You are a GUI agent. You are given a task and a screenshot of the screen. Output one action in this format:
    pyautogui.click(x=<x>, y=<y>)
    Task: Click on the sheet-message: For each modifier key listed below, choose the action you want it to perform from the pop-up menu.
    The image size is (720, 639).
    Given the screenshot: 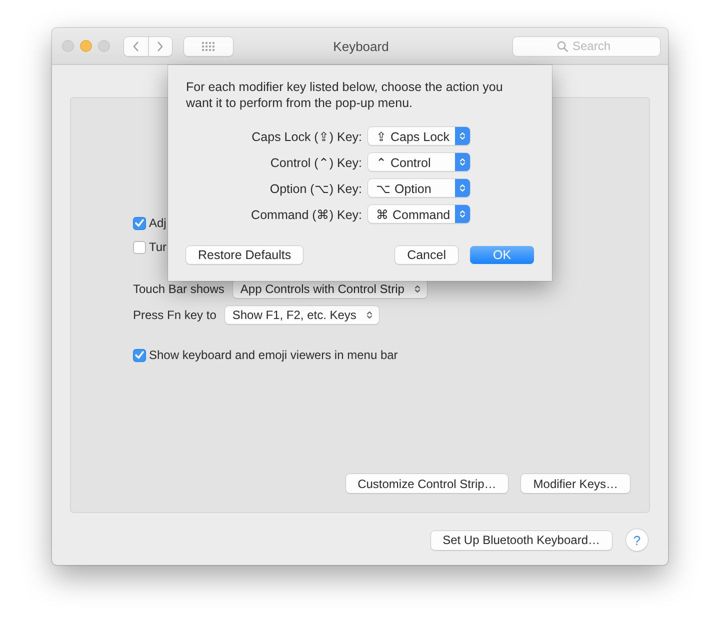 What is the action you would take?
    pyautogui.click(x=345, y=95)
    